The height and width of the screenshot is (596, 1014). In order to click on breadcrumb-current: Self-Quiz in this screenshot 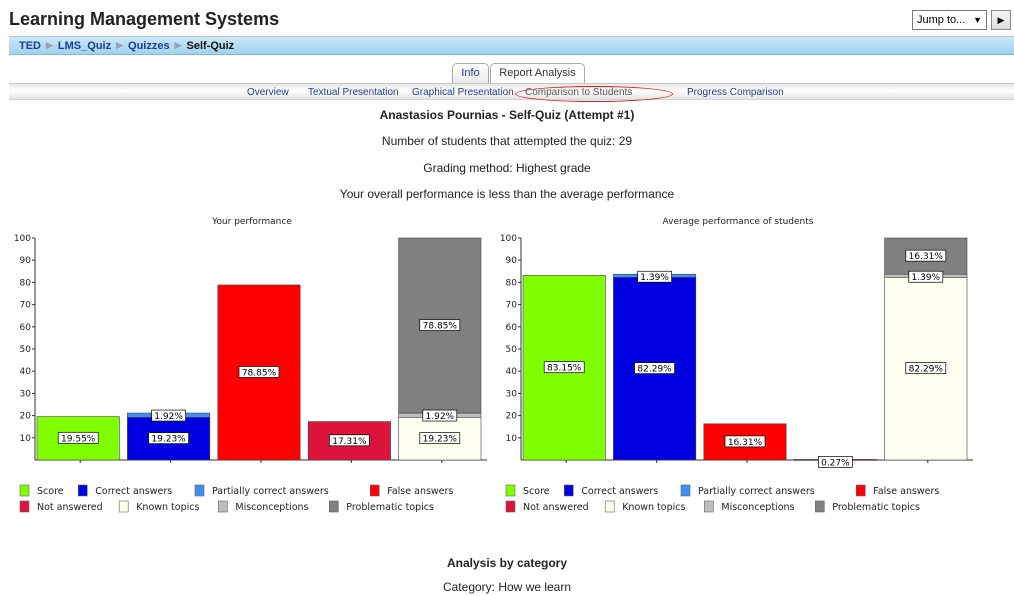, I will do `click(210, 45)`.